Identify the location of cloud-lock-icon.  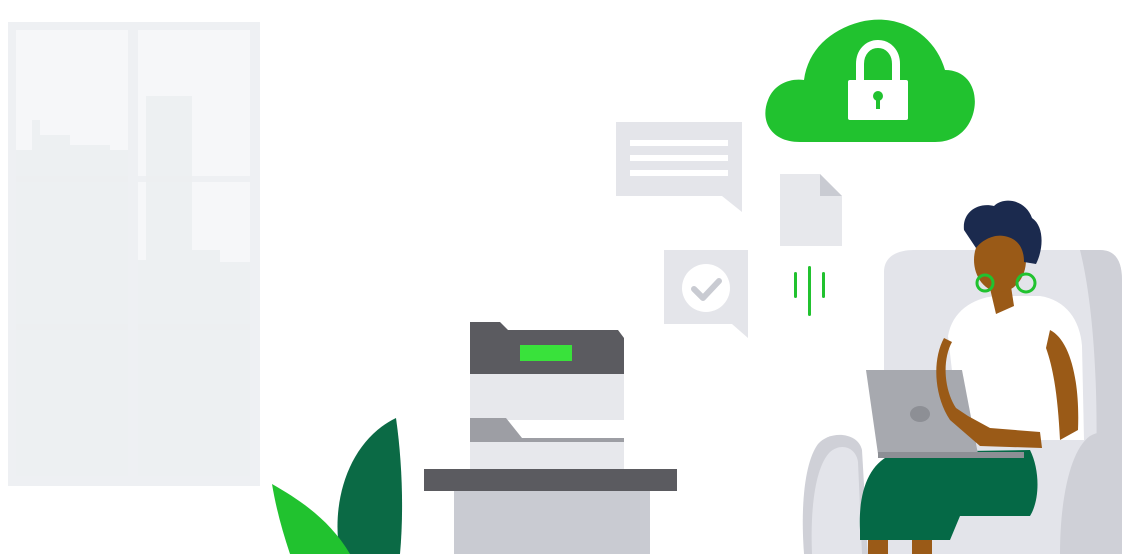
(870, 81).